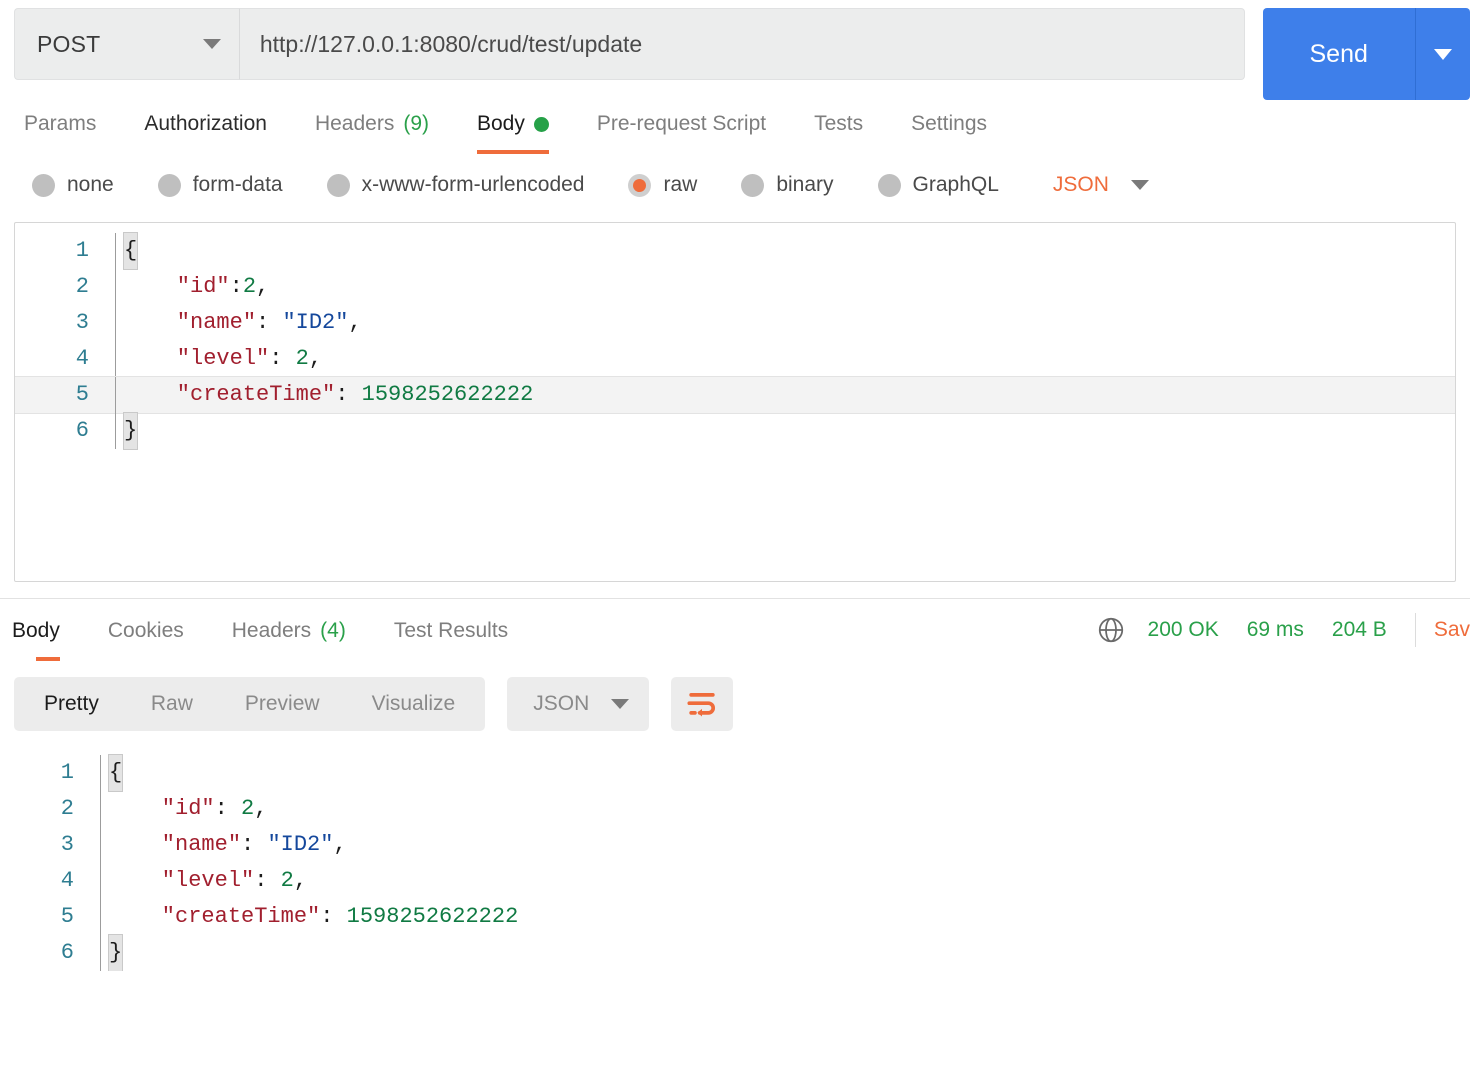  Describe the element at coordinates (1111, 630) in the screenshot. I see `globe-icon` at that location.